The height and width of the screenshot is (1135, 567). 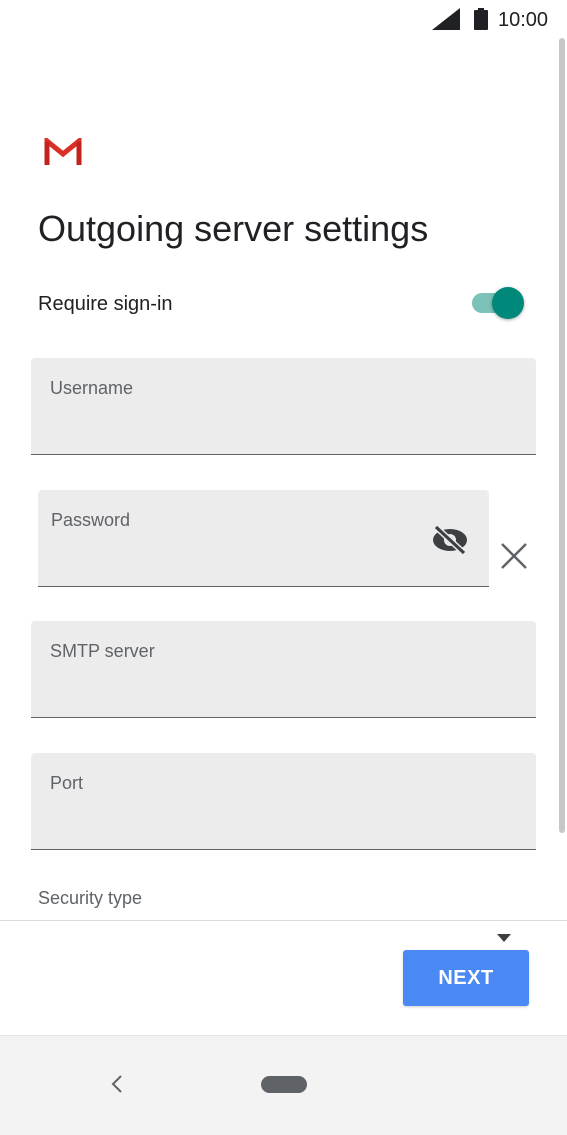 What do you see at coordinates (67, 783) in the screenshot?
I see `port-label: Port` at bounding box center [67, 783].